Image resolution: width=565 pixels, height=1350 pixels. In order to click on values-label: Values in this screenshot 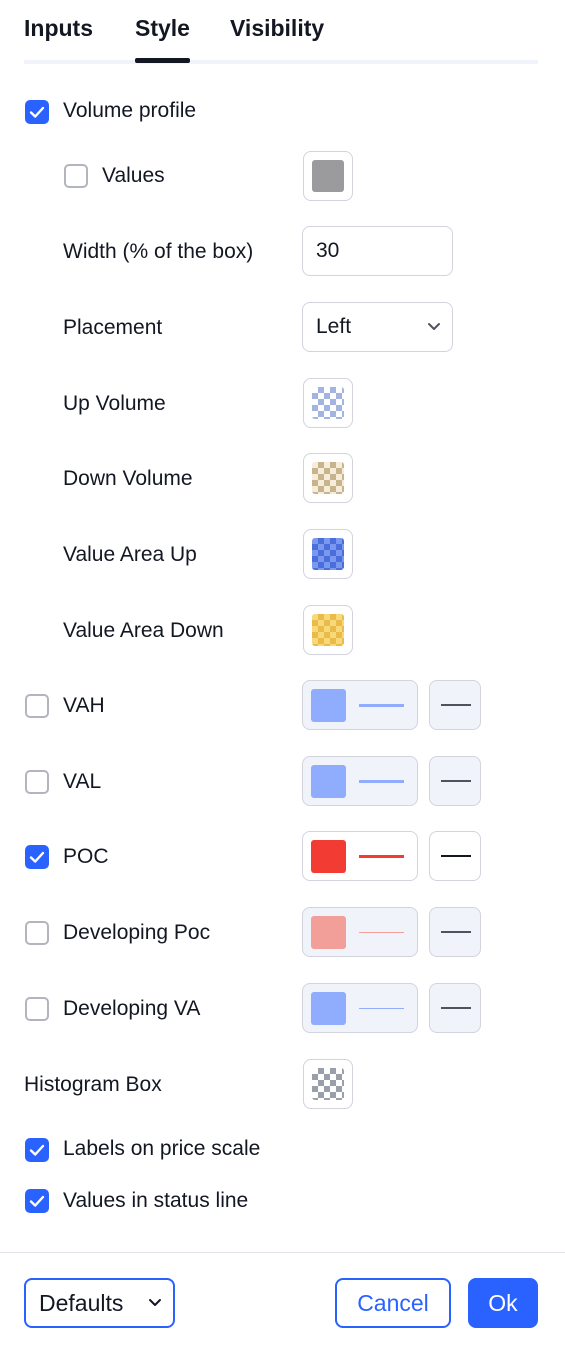, I will do `click(133, 175)`.